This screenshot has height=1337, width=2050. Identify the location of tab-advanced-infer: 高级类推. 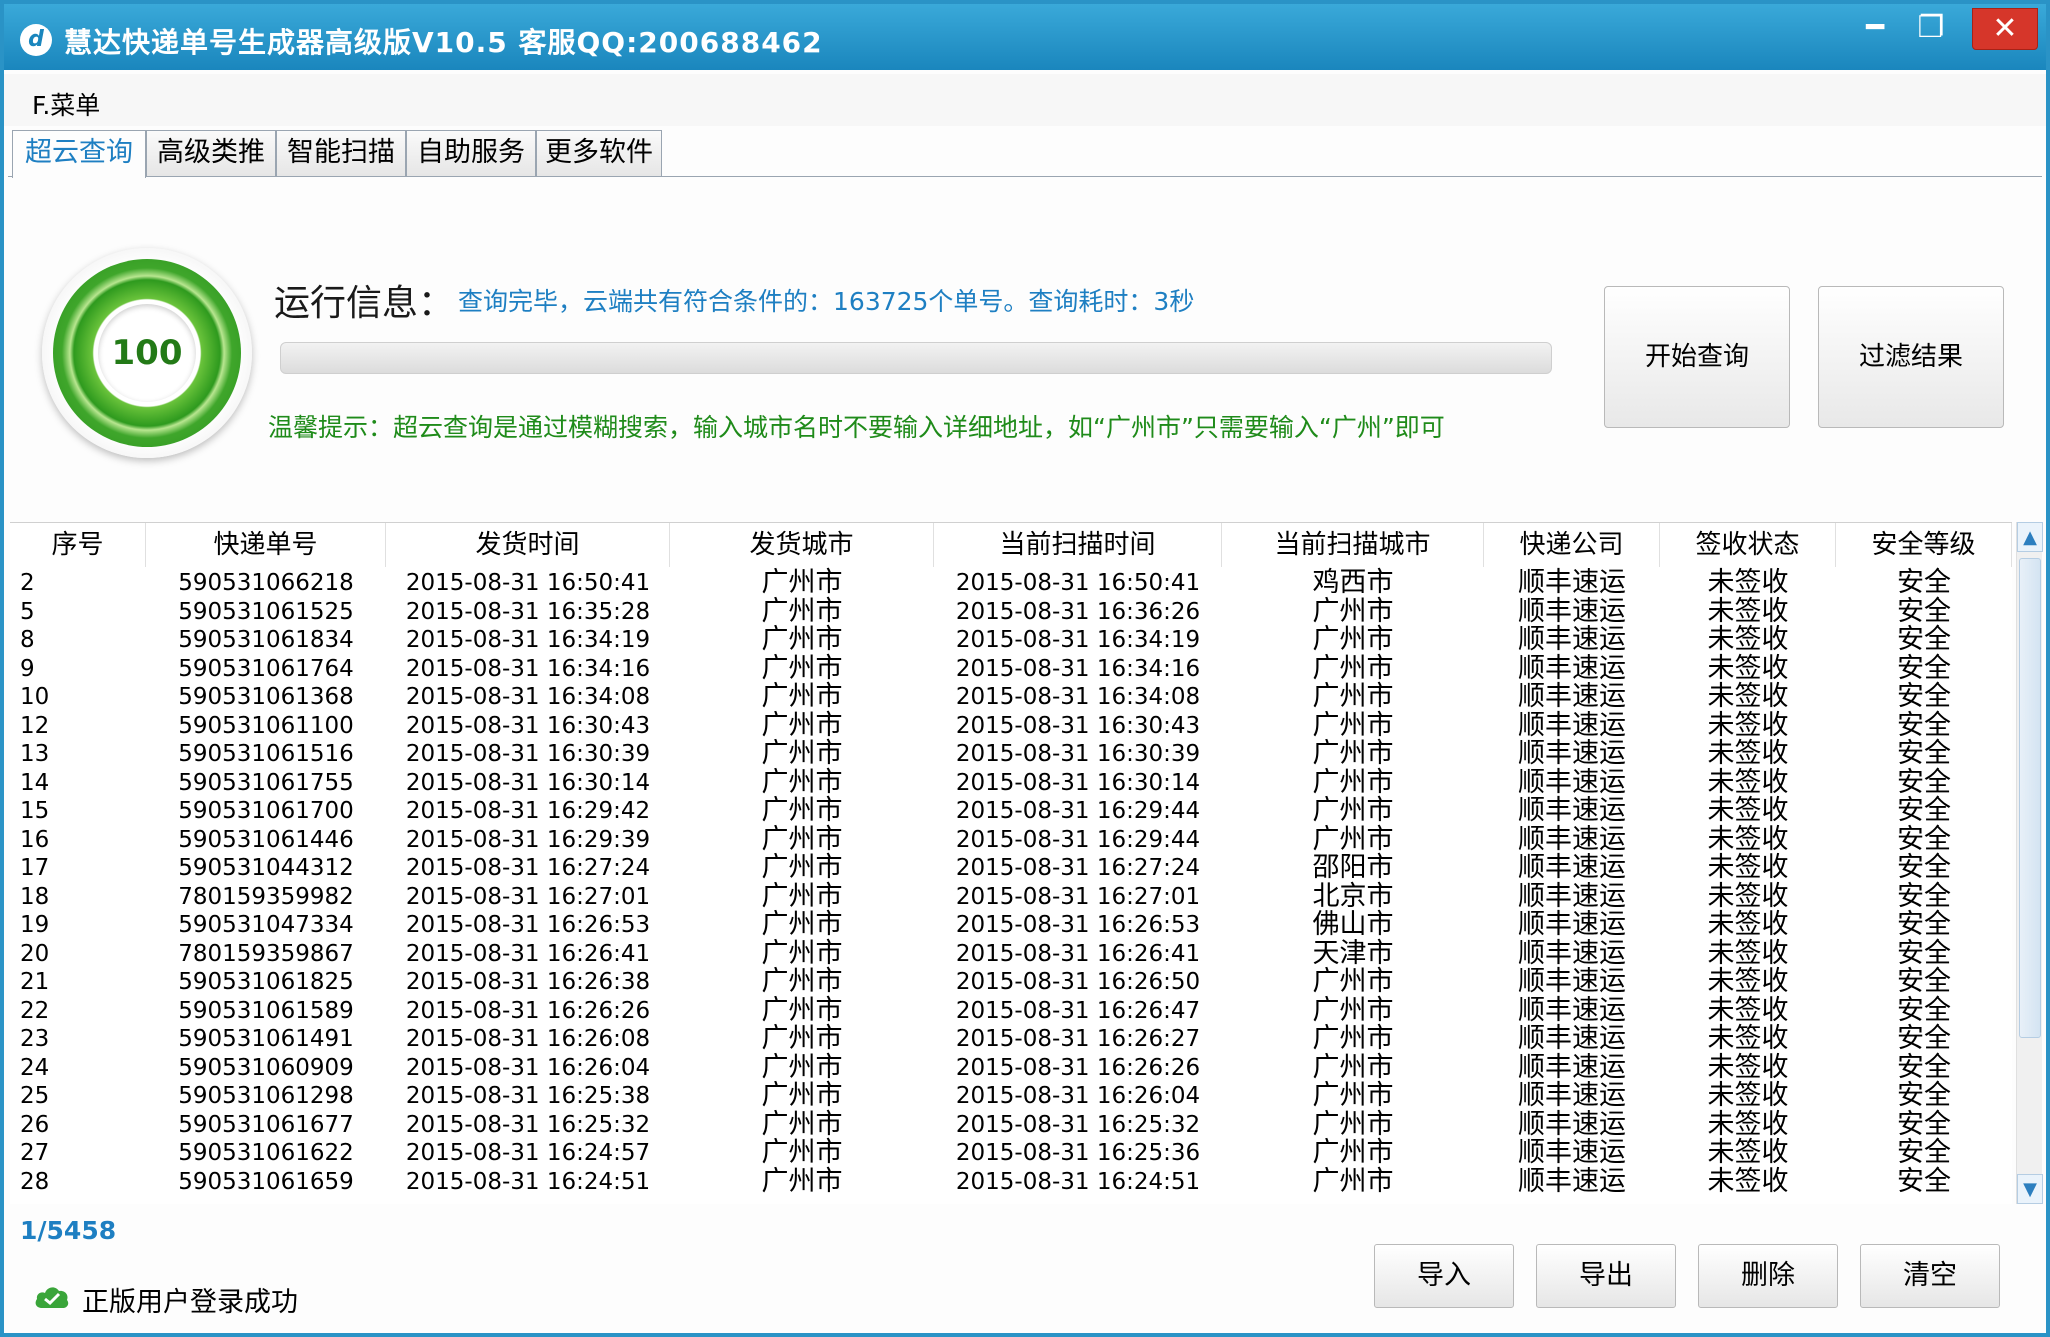
(211, 153).